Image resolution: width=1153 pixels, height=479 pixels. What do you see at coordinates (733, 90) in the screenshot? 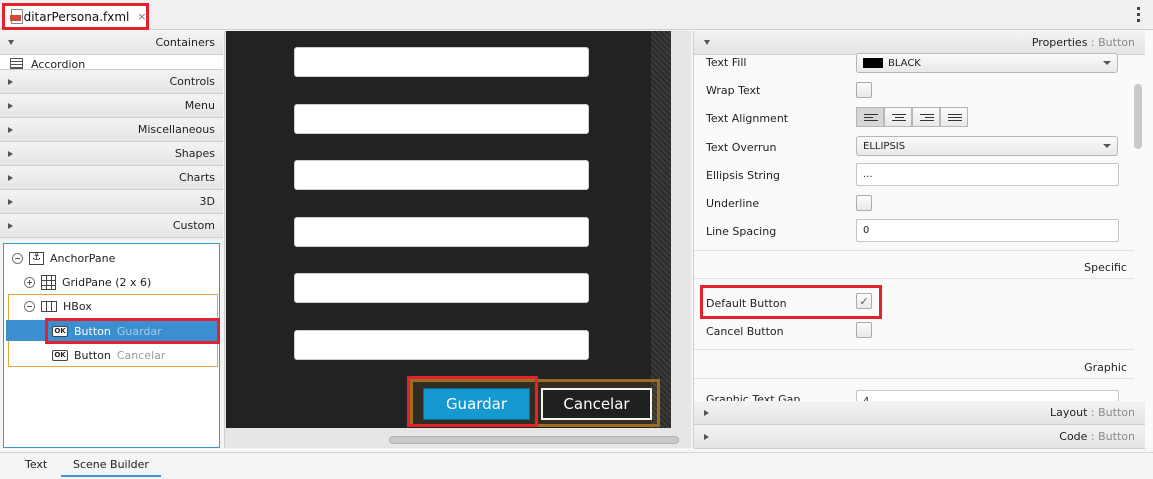
I see `wrap-text-label: Wrap Text` at bounding box center [733, 90].